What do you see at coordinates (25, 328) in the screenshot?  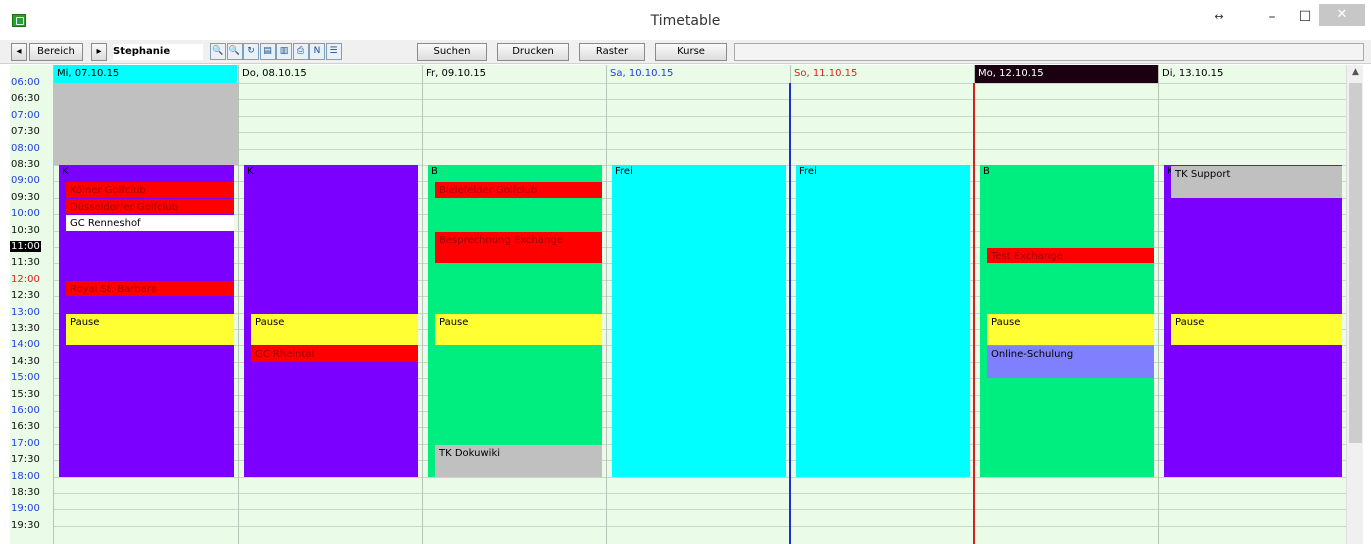 I see `time-label: 13:30` at bounding box center [25, 328].